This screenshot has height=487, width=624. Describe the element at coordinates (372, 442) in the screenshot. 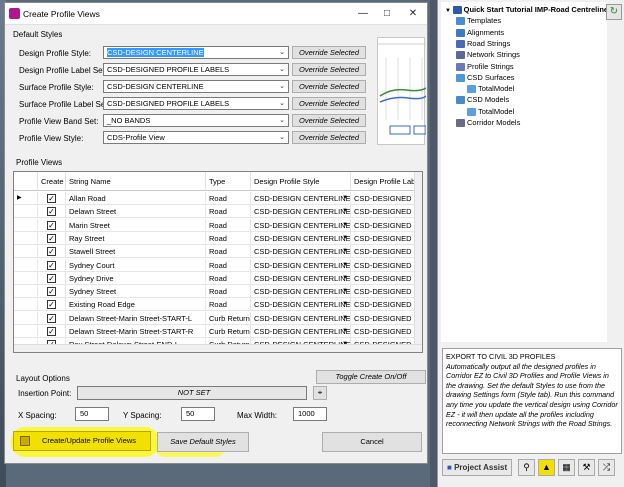

I see `cancel-button: Cancel` at that location.